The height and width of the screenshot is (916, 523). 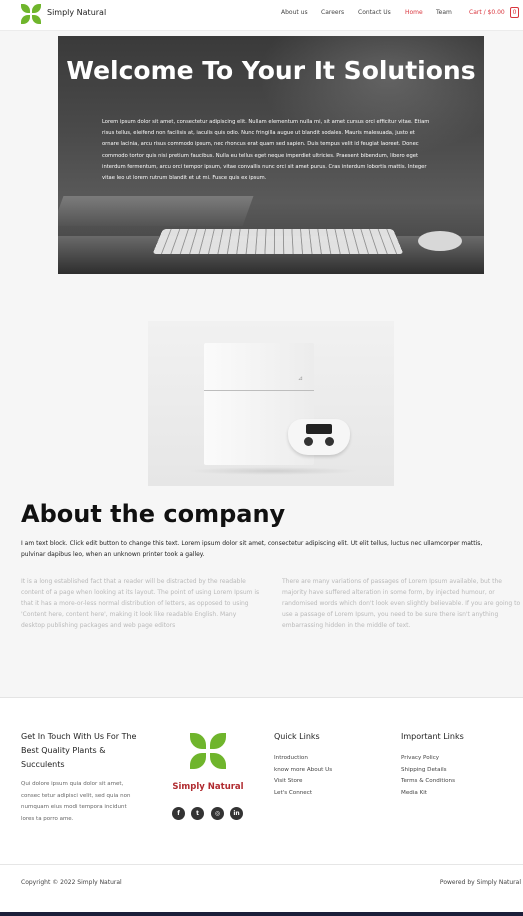 I want to click on console-divider, so click(x=259, y=390).